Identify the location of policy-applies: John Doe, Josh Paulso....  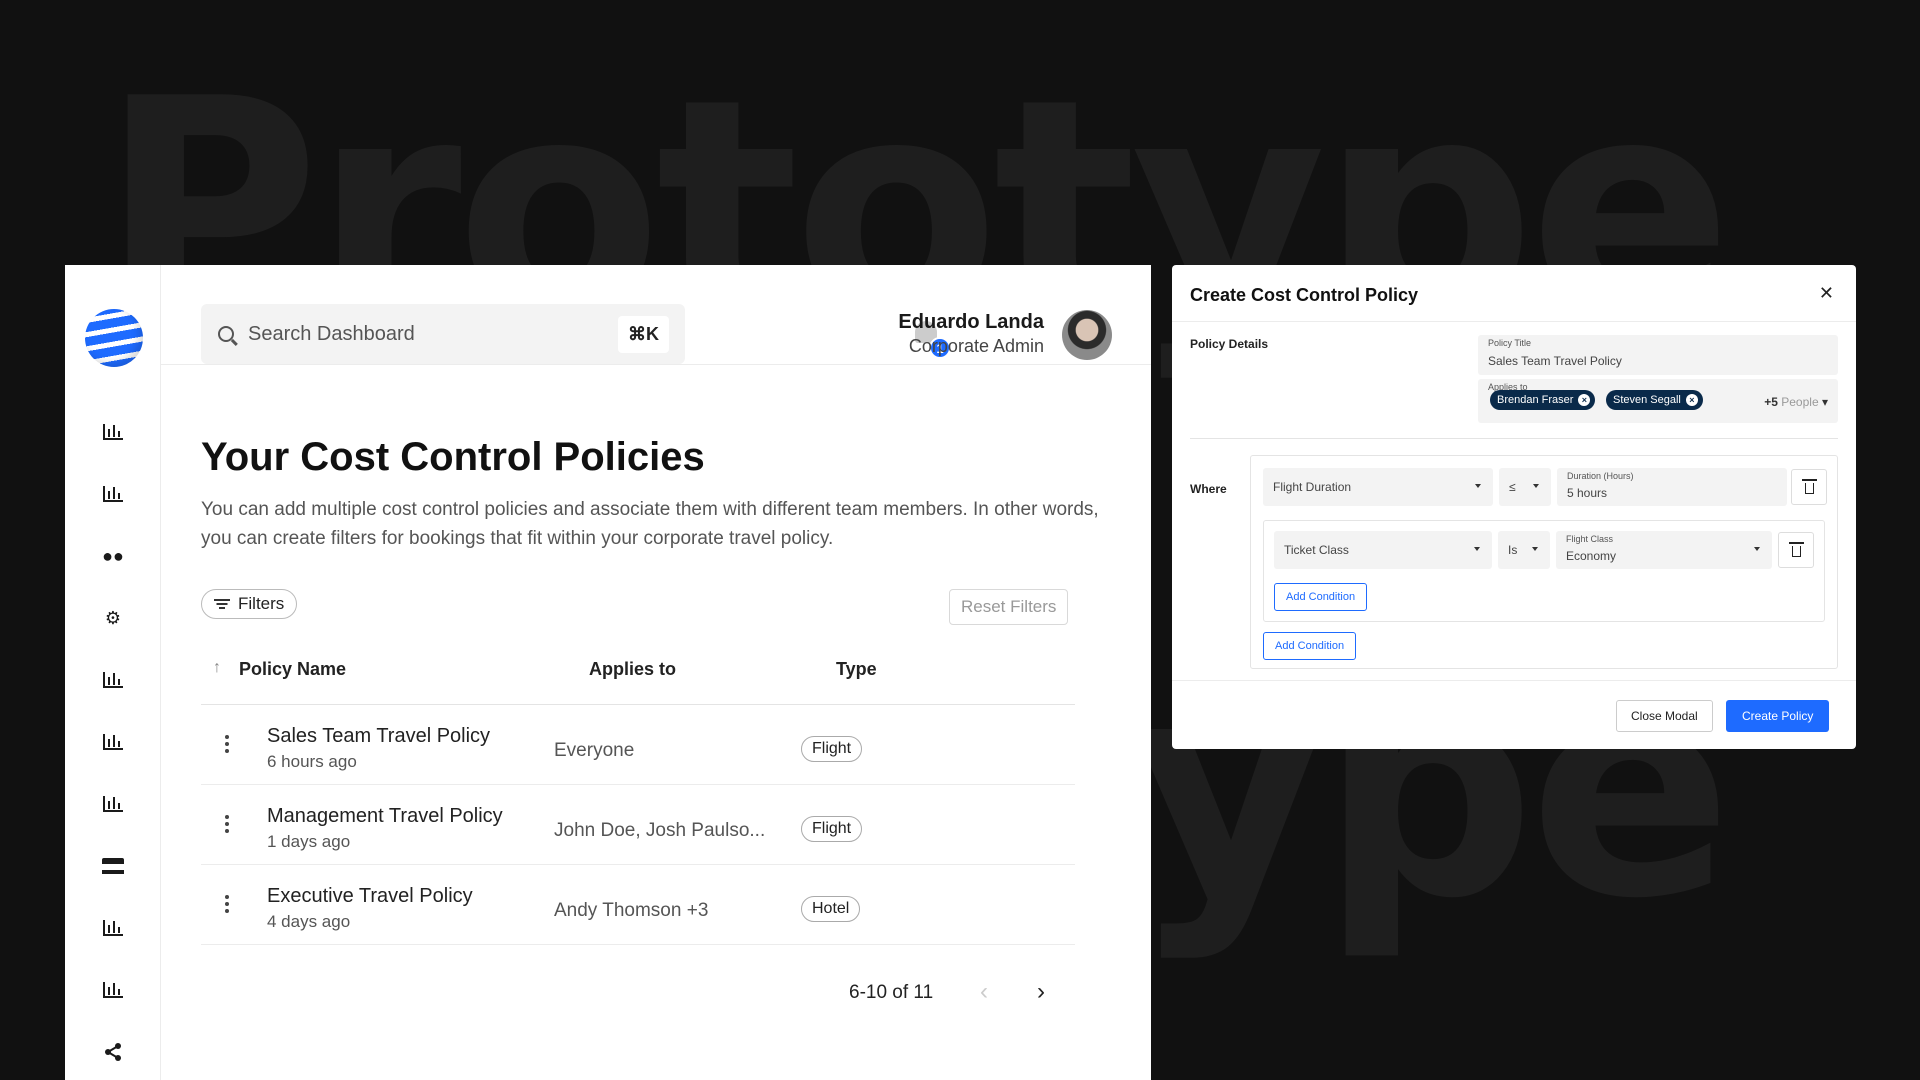
(660, 830).